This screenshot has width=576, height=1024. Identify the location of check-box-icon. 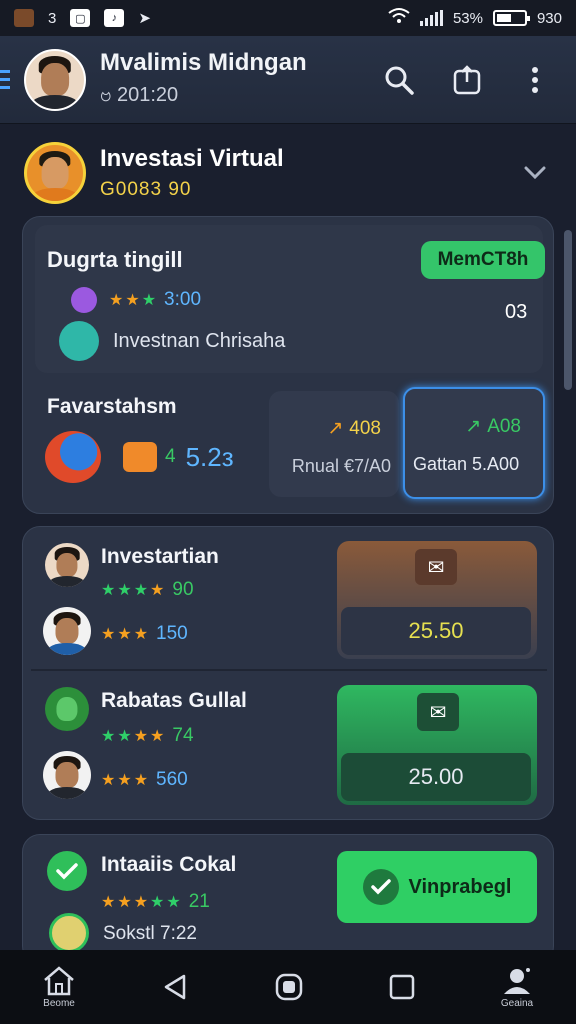
(140, 457).